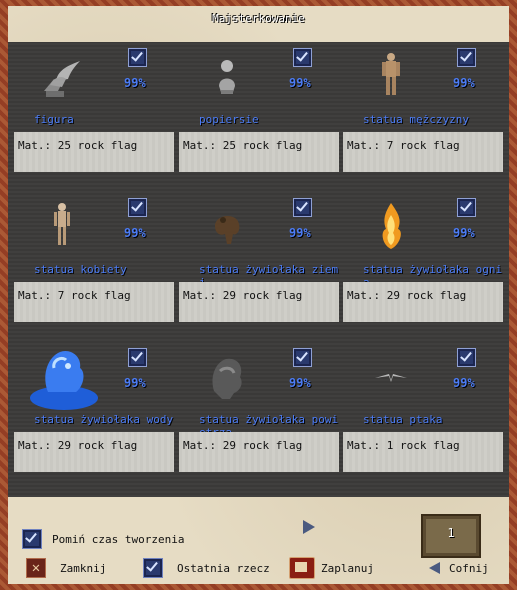 This screenshot has height=590, width=517. I want to click on item-cell: 99% statua kobiety Mat.: 7 rock flag, so click(94, 265).